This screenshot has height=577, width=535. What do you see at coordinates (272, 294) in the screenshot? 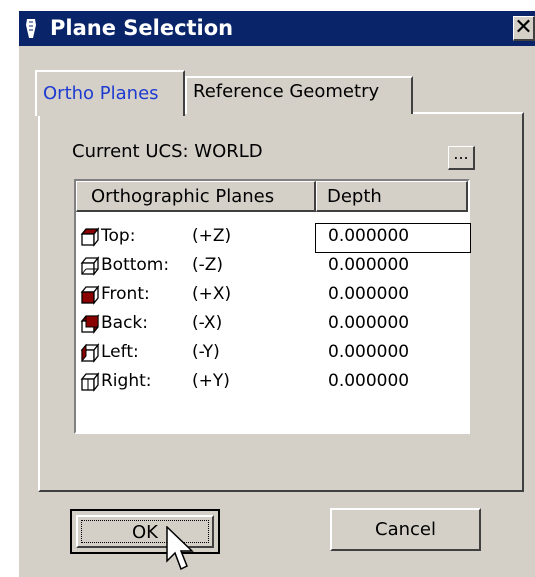
I see `table-row: Front: (+X) 0.000000` at bounding box center [272, 294].